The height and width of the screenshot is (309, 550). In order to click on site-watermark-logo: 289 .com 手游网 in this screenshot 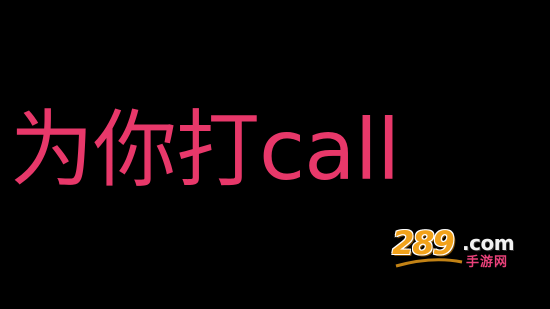, I will do `click(462, 250)`.